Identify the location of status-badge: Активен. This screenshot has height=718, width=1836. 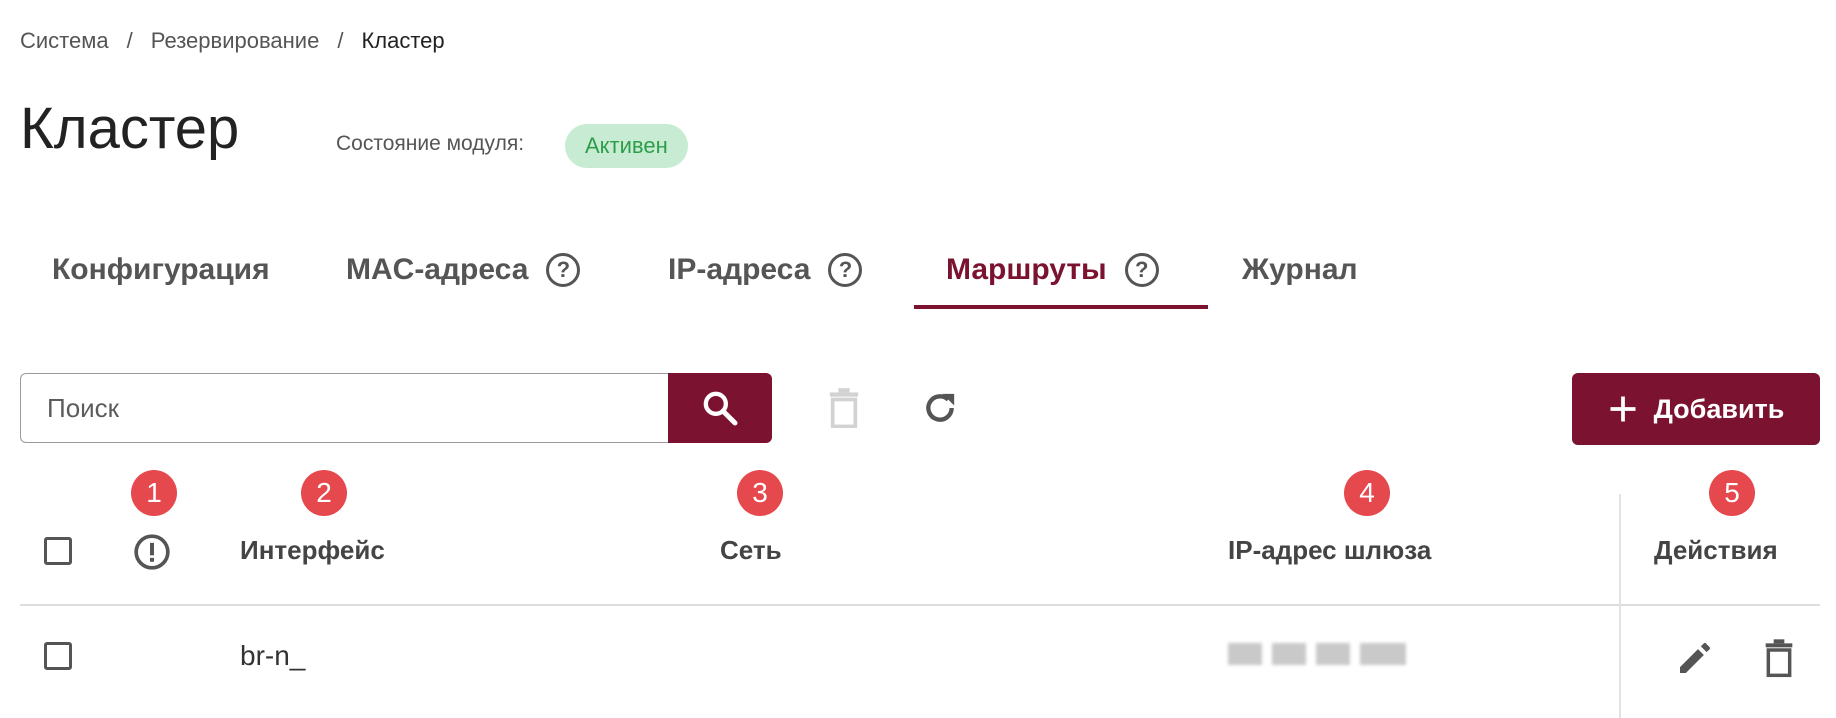
(626, 146).